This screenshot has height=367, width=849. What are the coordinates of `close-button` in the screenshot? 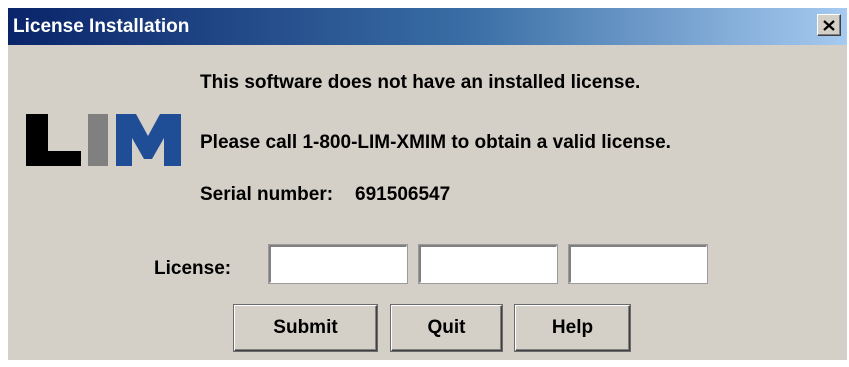 It's located at (829, 25).